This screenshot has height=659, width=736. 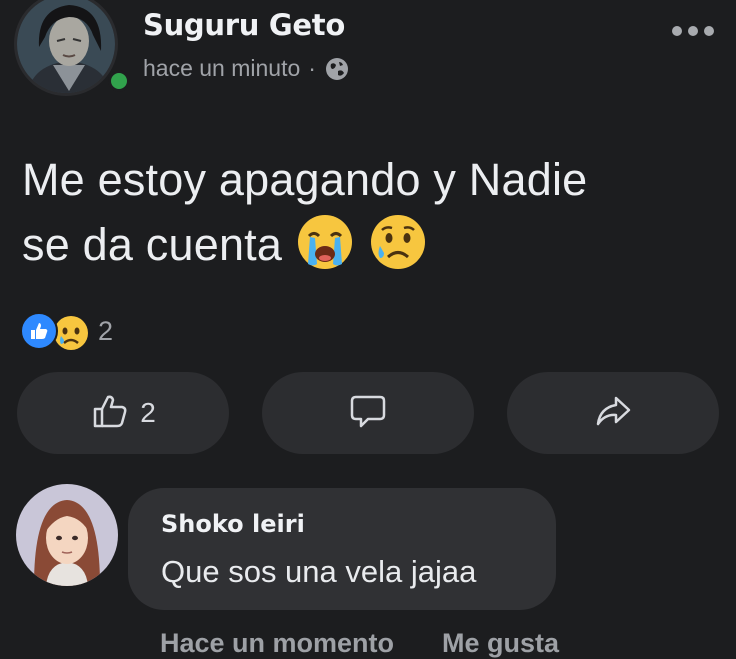 I want to click on post-meta: hace un minuto ·, so click(x=246, y=68).